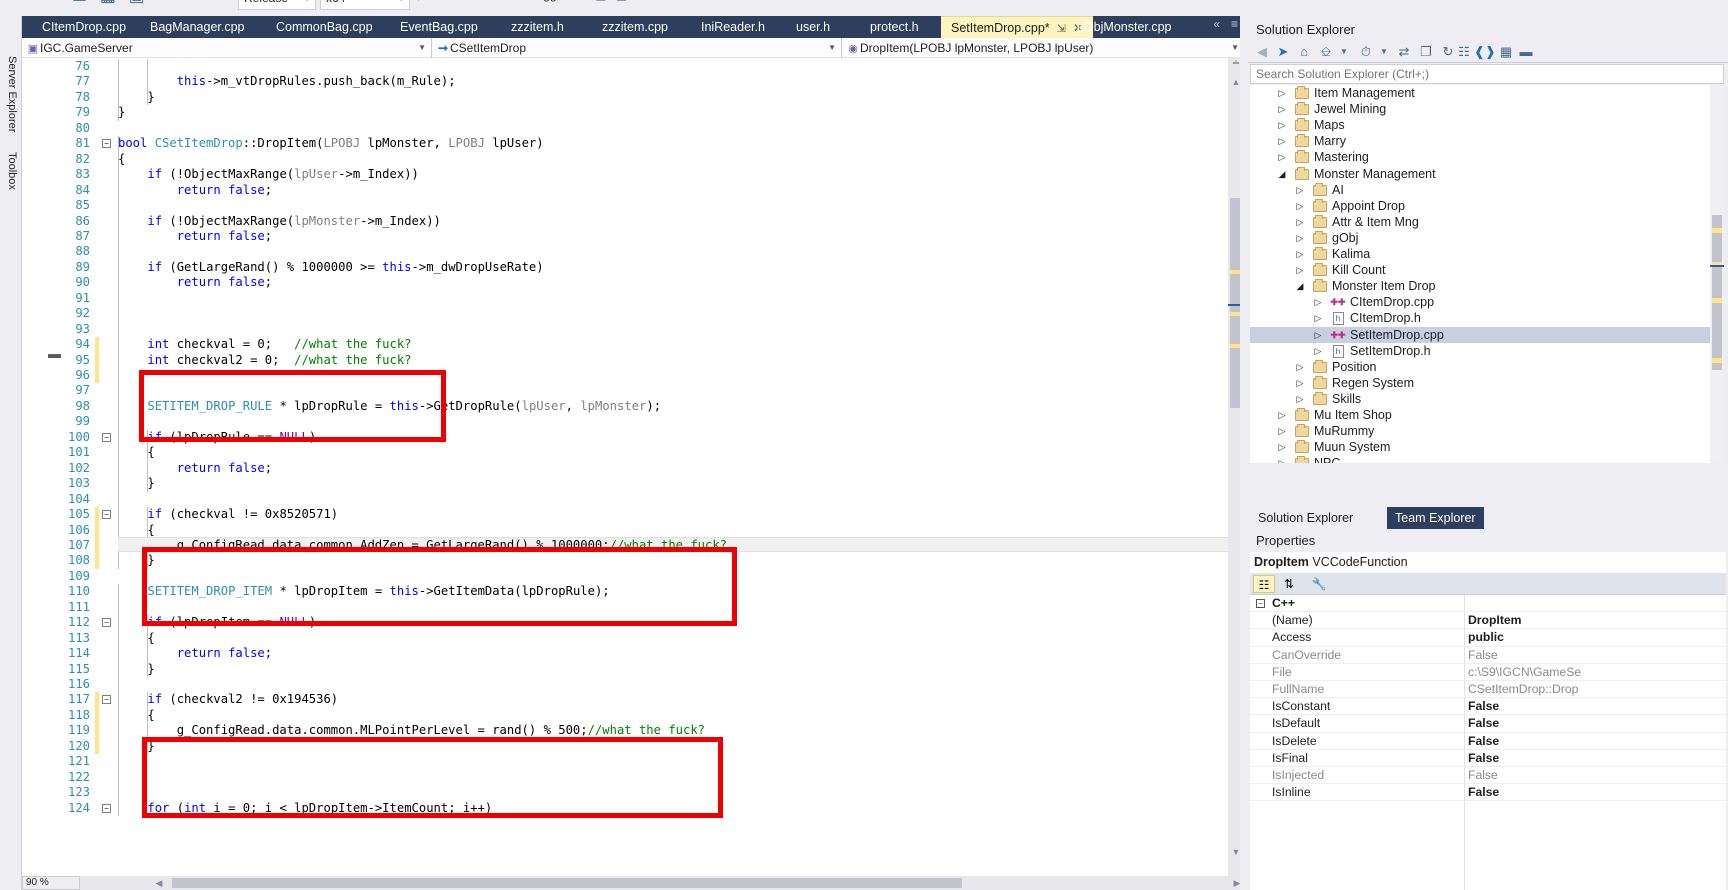 The width and height of the screenshot is (1728, 890). Describe the element at coordinates (1487, 302) in the screenshot. I see `solution-tree-item: ▷ ✚✚ CItemDrop.cpp` at that location.